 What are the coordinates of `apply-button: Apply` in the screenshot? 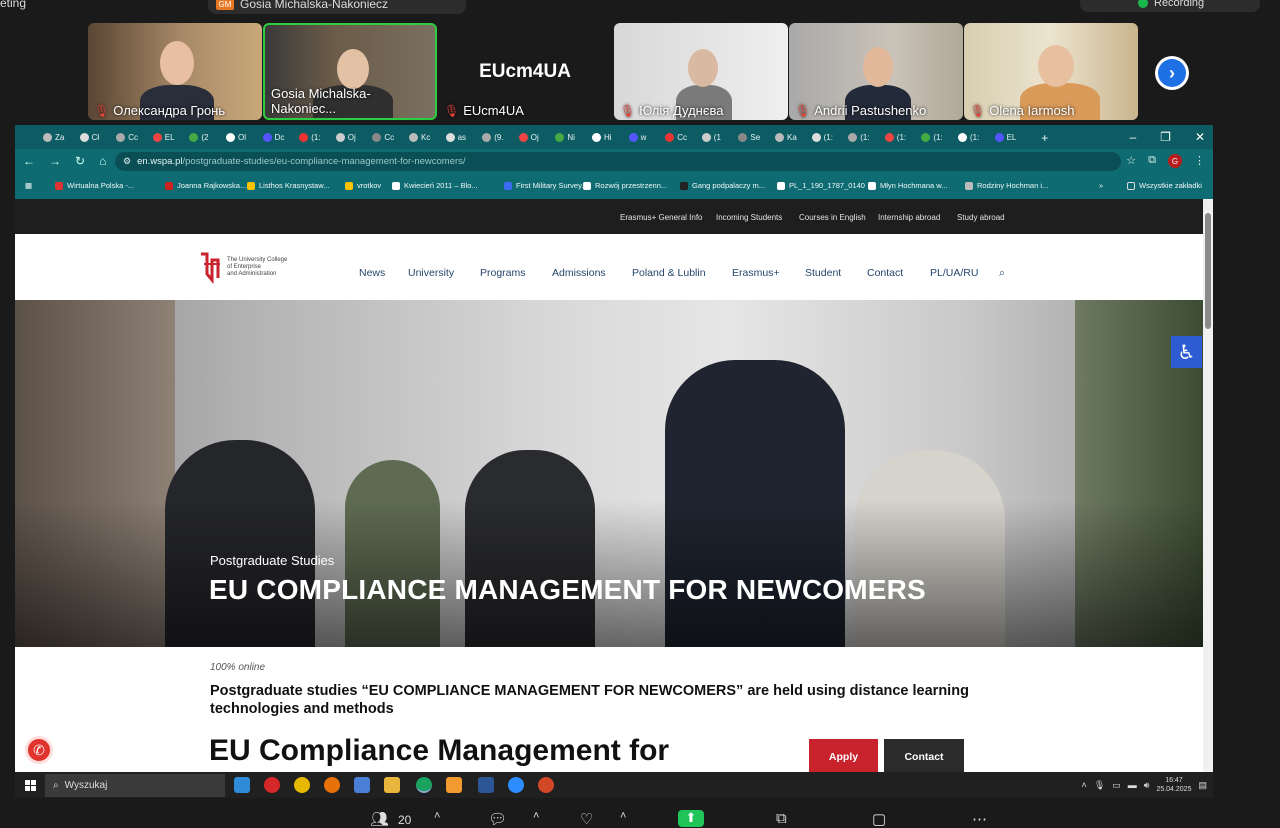 It's located at (843, 755).